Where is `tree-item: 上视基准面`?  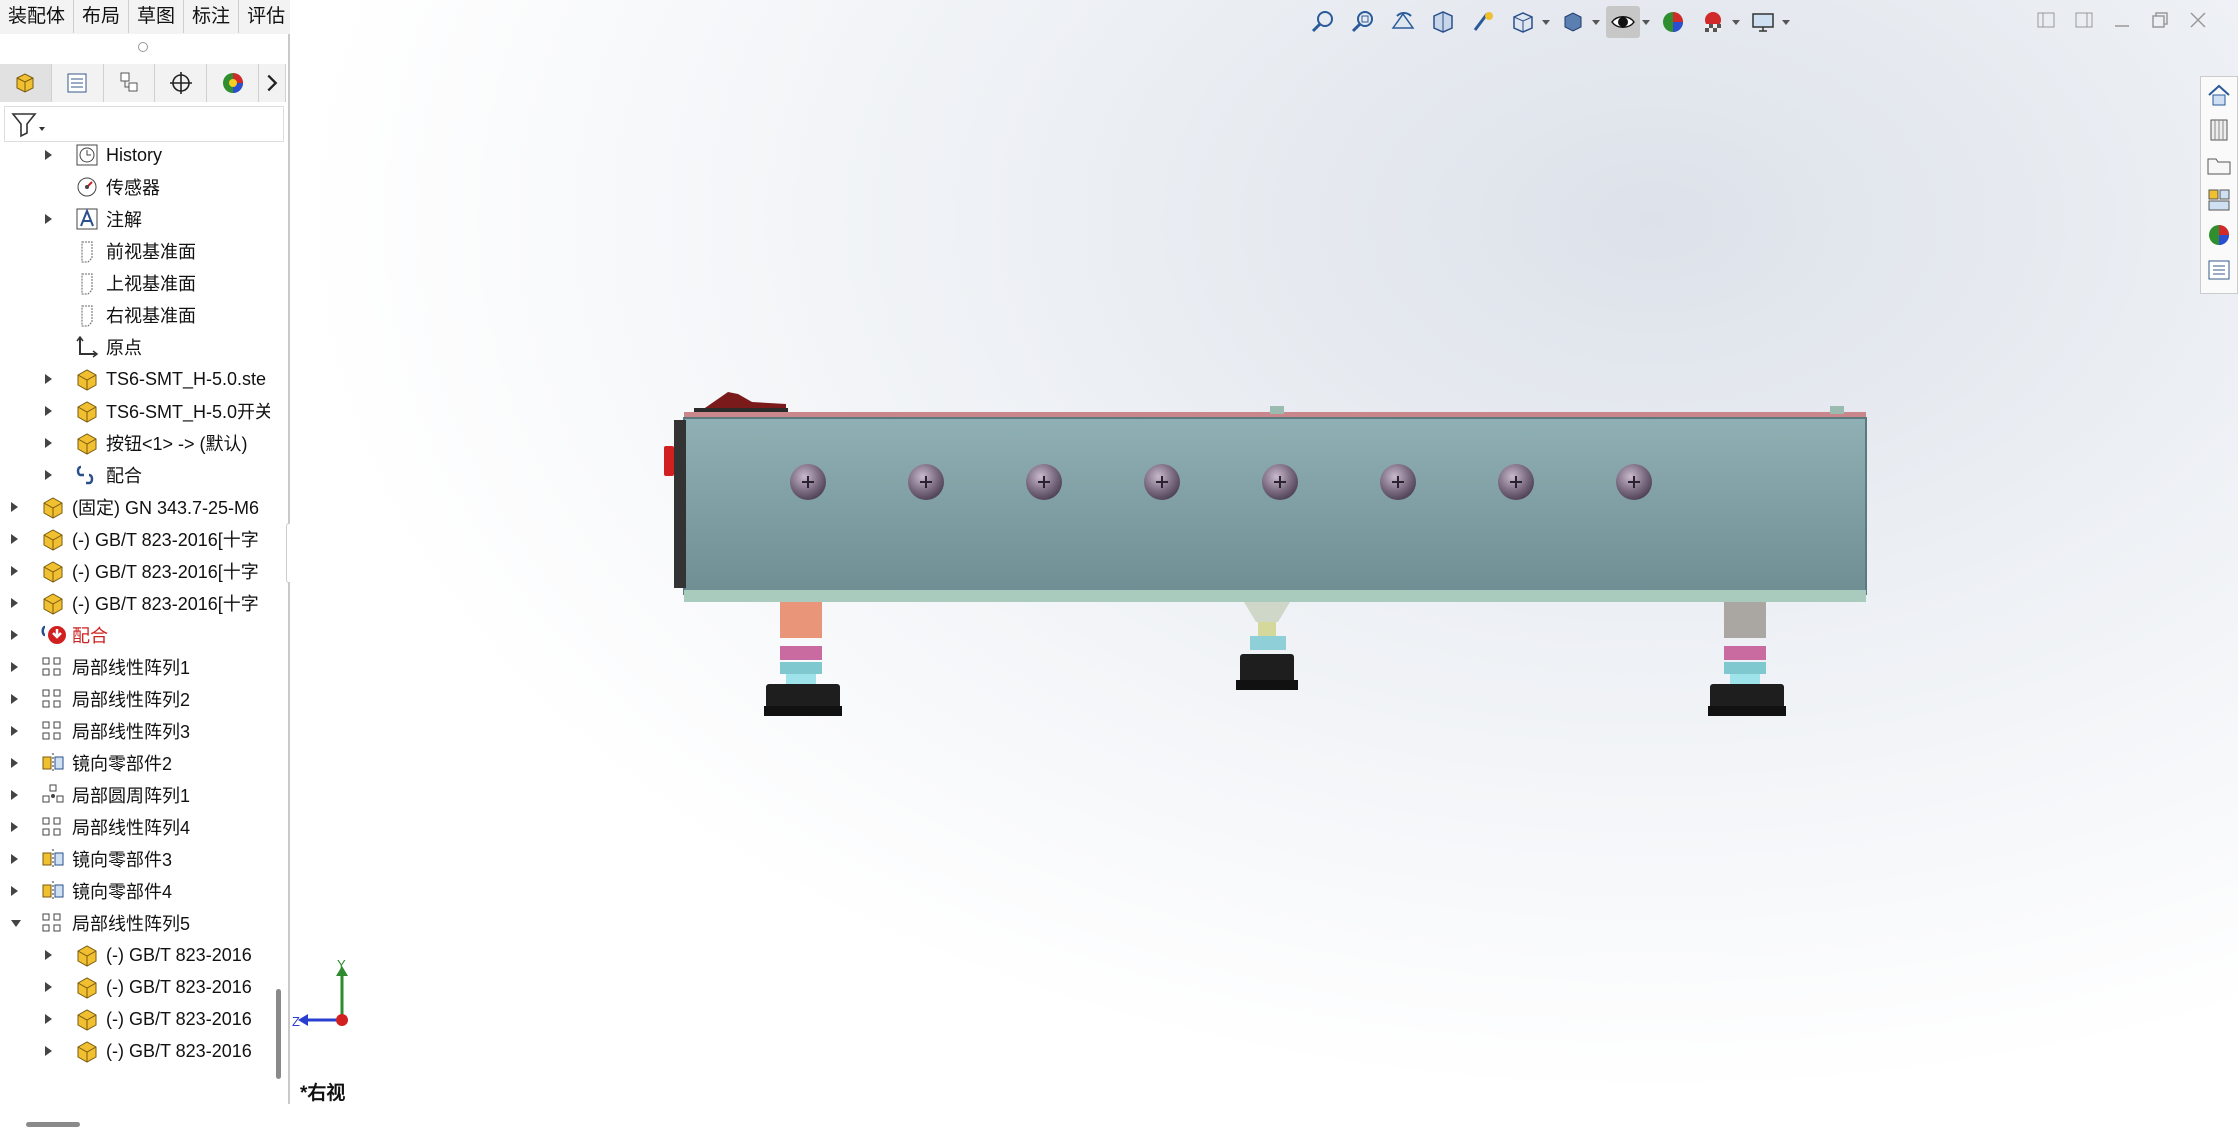 tree-item: 上视基准面 is located at coordinates (135, 283).